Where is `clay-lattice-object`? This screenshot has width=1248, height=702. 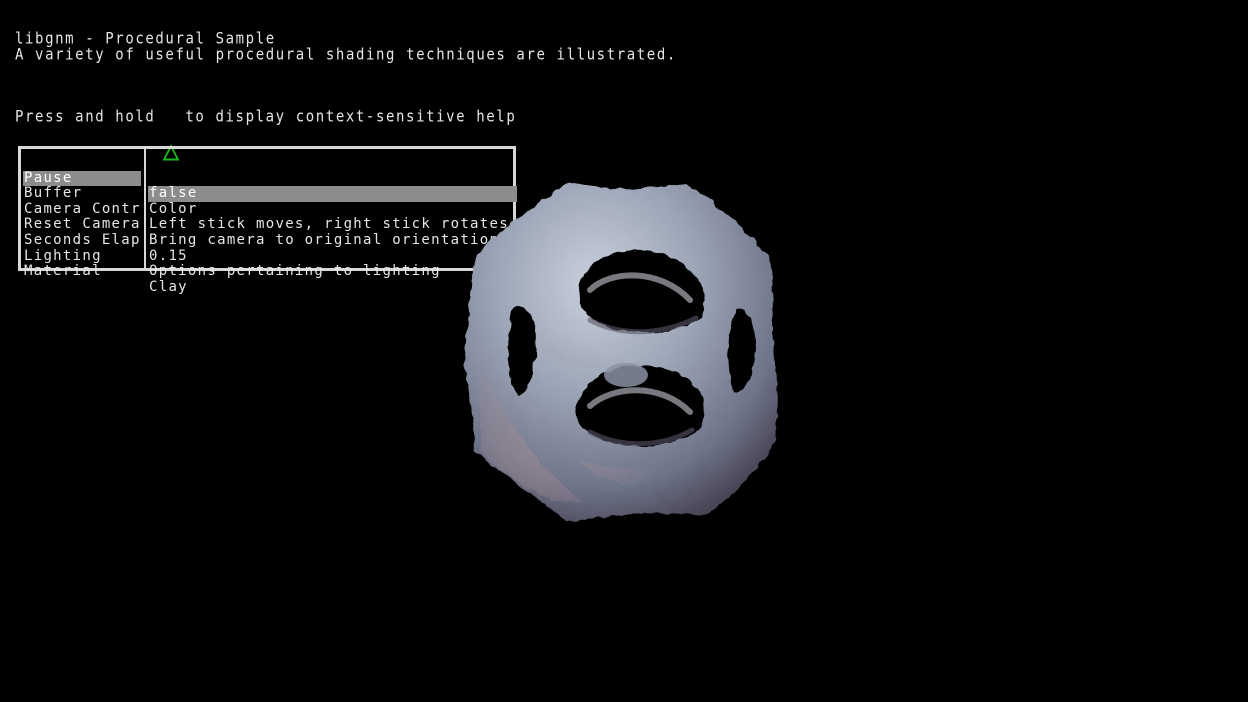 clay-lattice-object is located at coordinates (621, 352).